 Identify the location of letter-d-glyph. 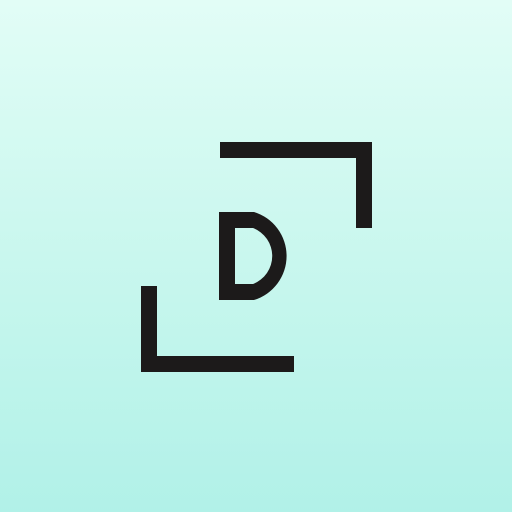
(253, 256).